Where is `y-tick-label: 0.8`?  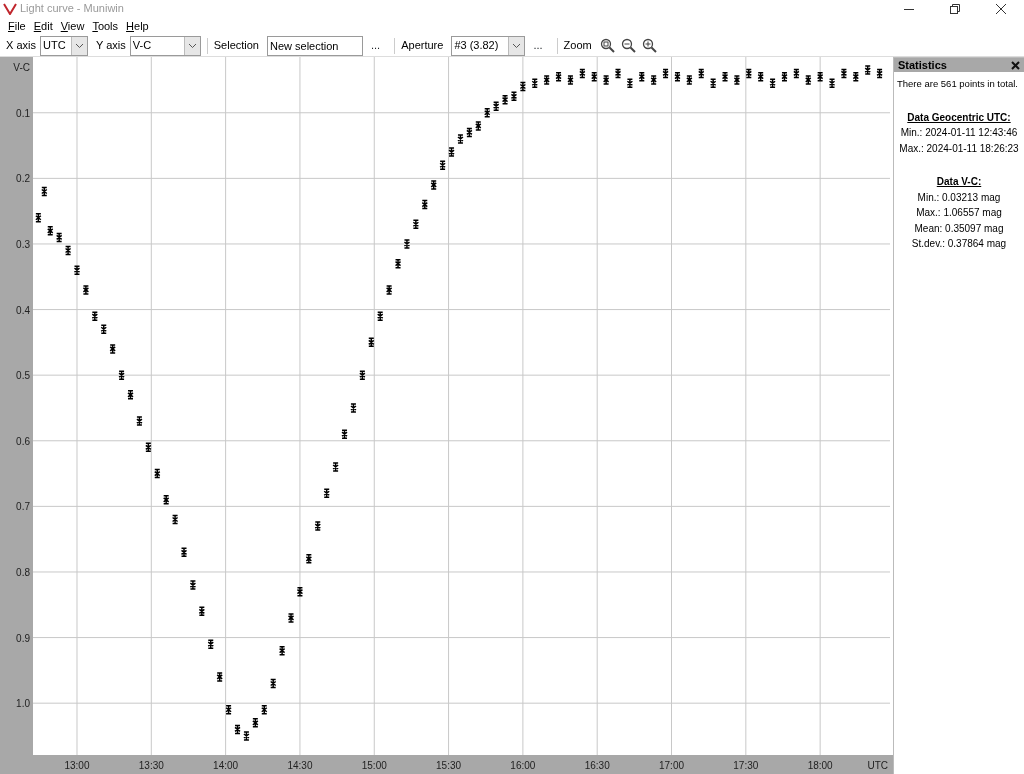
y-tick-label: 0.8 is located at coordinates (23, 572).